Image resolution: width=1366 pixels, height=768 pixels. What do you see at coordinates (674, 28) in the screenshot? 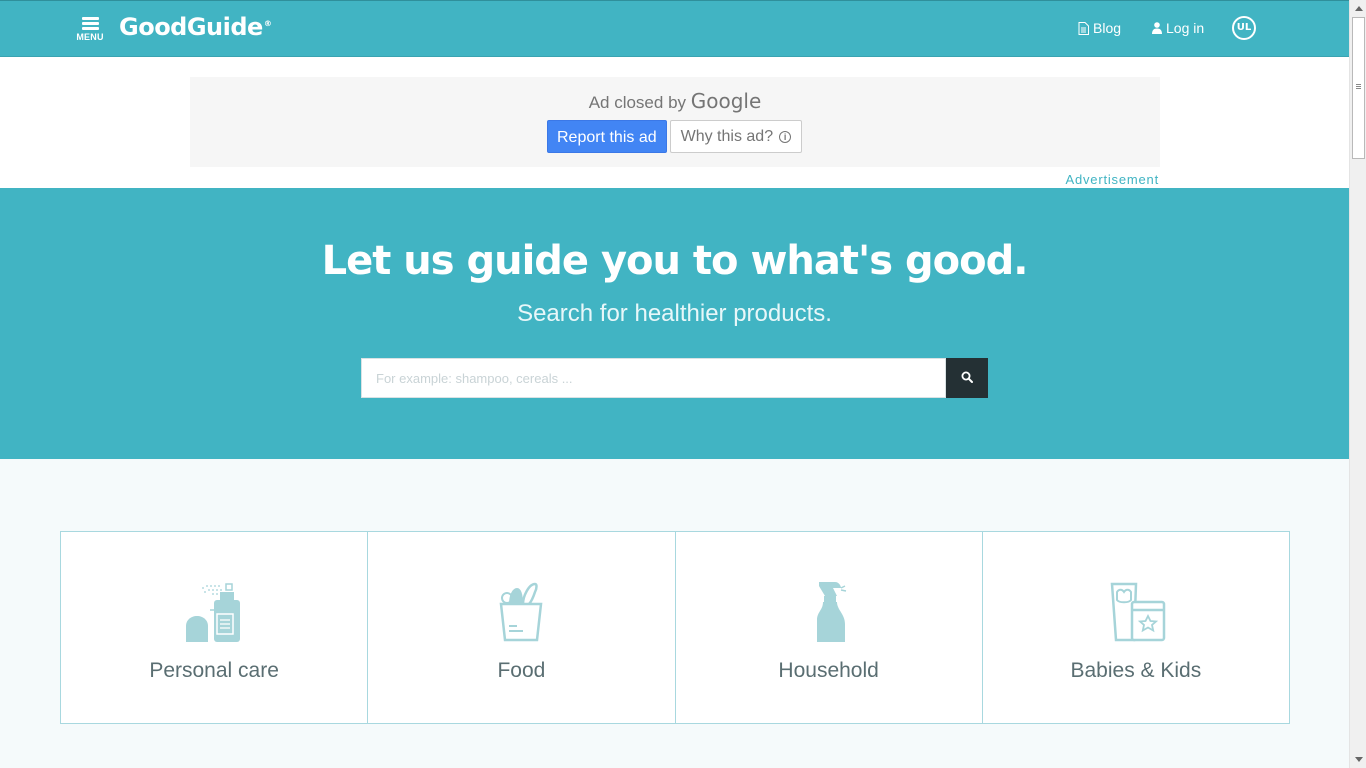
I see `top-navigation-bar: MENU GoodGuide® Blog Log in UL` at bounding box center [674, 28].